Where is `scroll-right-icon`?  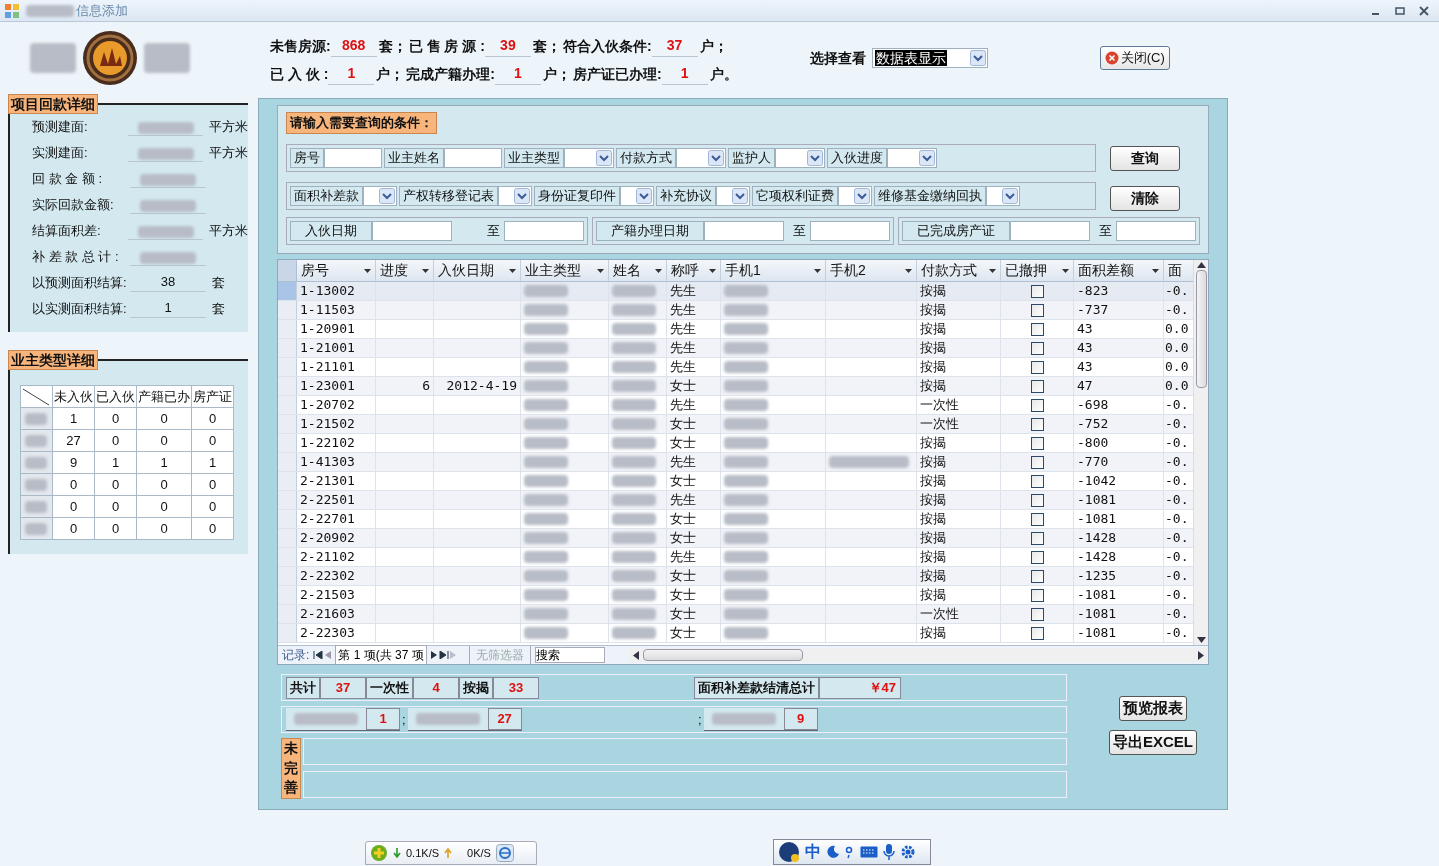
scroll-right-icon is located at coordinates (1201, 655).